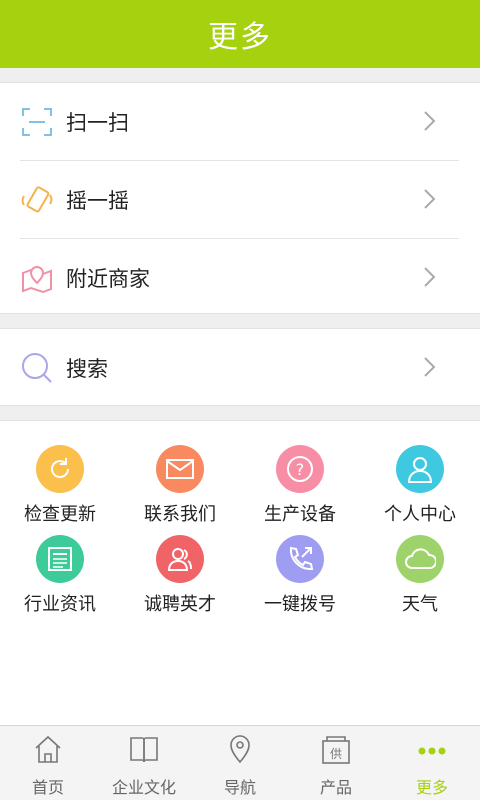  What do you see at coordinates (432, 751) in the screenshot?
I see `more-dots-icon` at bounding box center [432, 751].